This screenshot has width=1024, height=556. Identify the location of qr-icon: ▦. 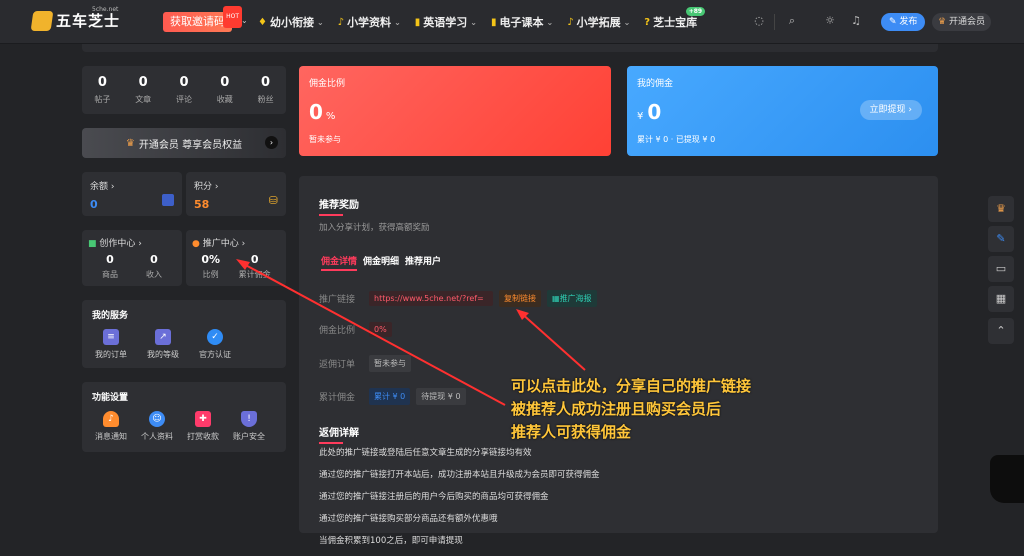
(1001, 298).